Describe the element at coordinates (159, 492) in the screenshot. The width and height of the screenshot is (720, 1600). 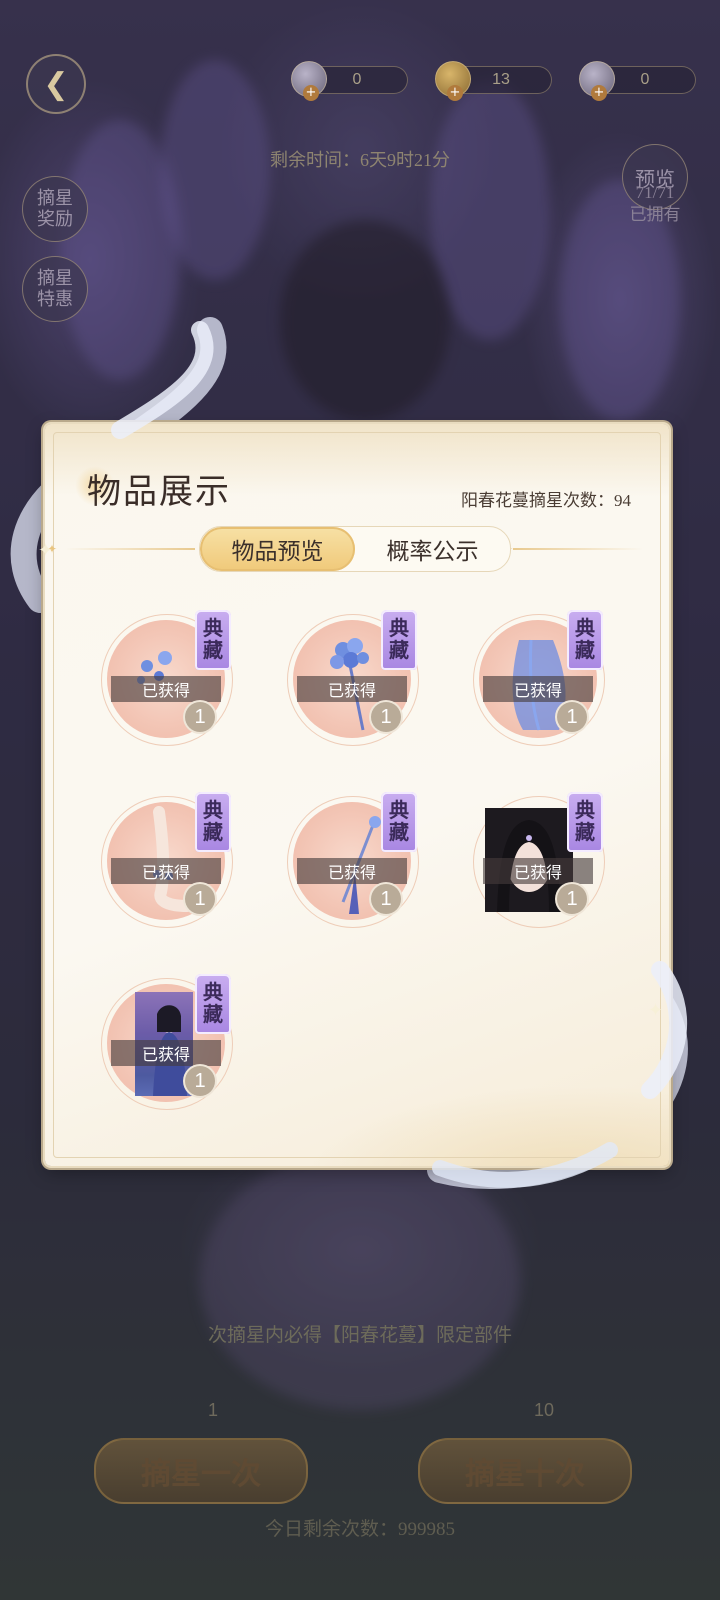
I see `panel-title: 物品展示` at that location.